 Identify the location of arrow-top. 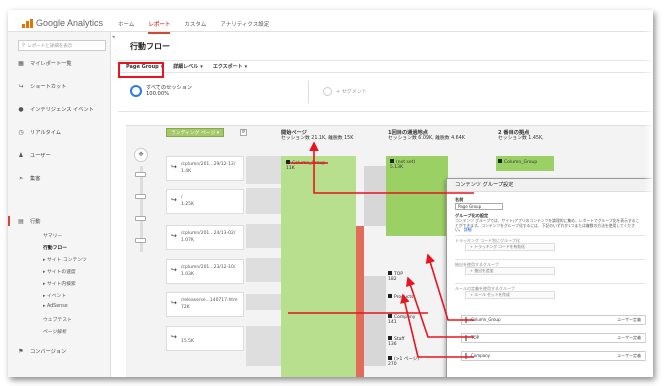
(440, 307).